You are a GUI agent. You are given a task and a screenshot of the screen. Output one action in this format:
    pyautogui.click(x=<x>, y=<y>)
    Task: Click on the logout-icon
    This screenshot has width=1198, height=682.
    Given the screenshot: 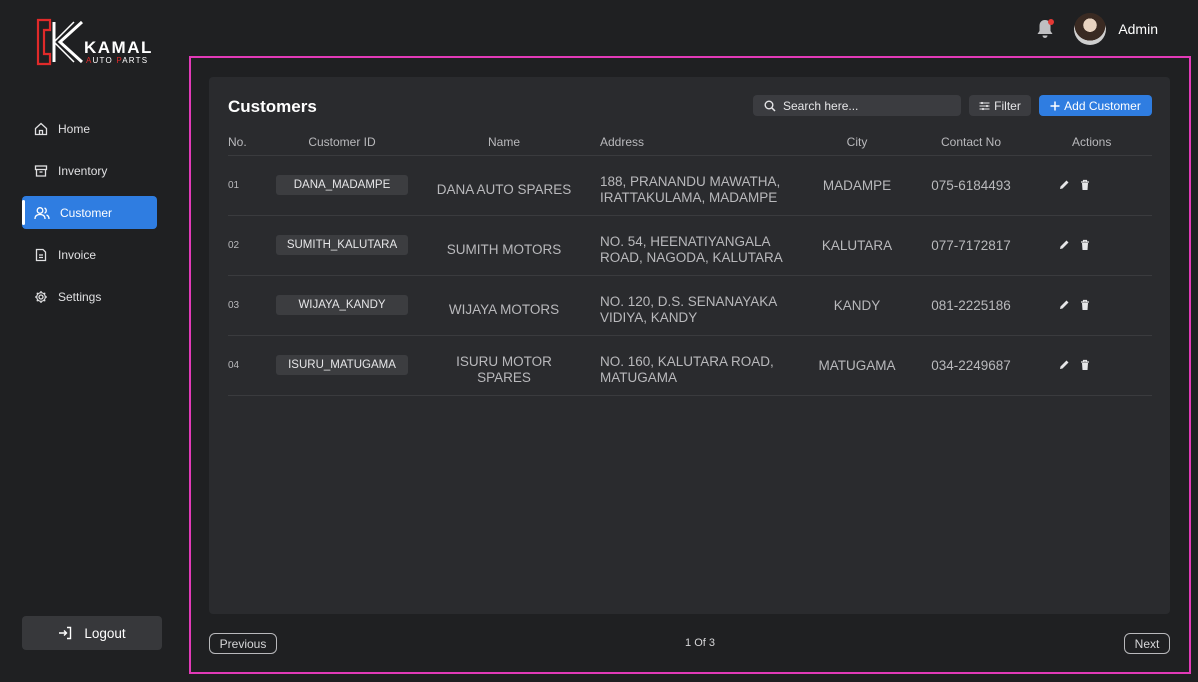 What is the action you would take?
    pyautogui.click(x=65, y=633)
    